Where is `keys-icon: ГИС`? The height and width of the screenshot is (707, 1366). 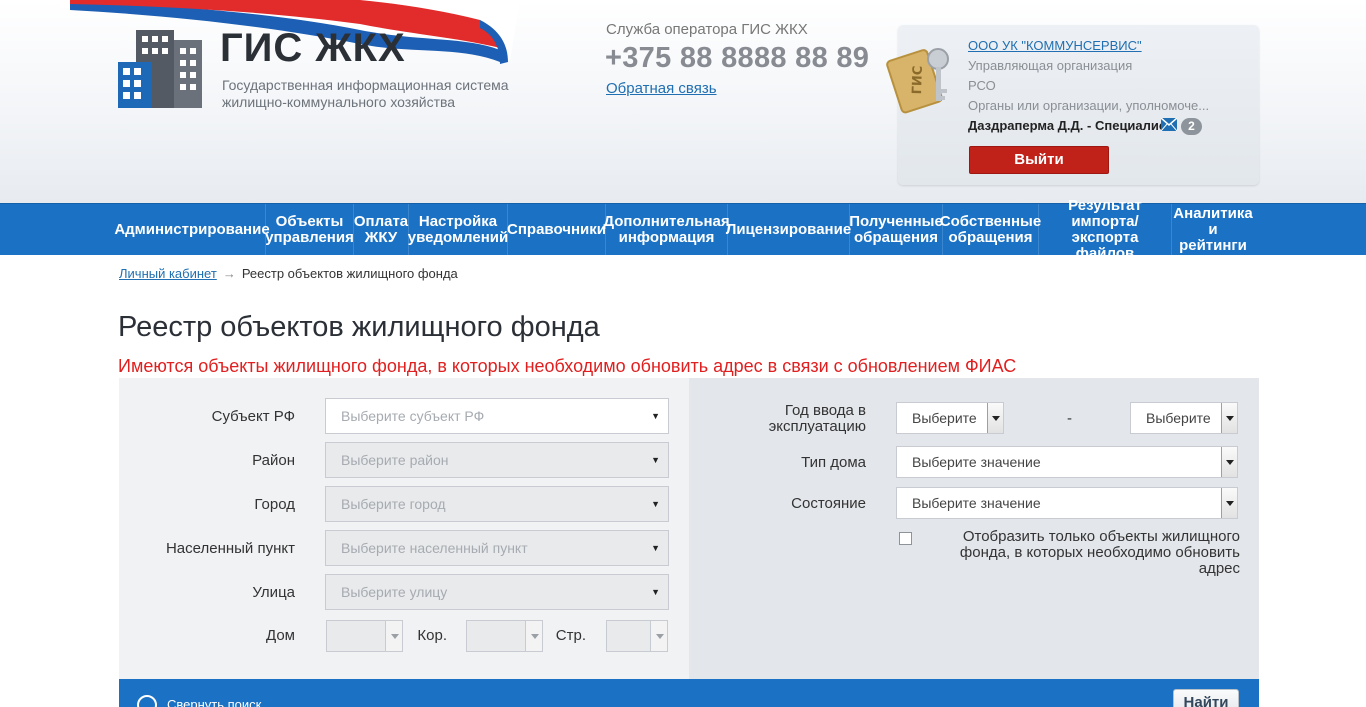
keys-icon: ГИС is located at coordinates (917, 81).